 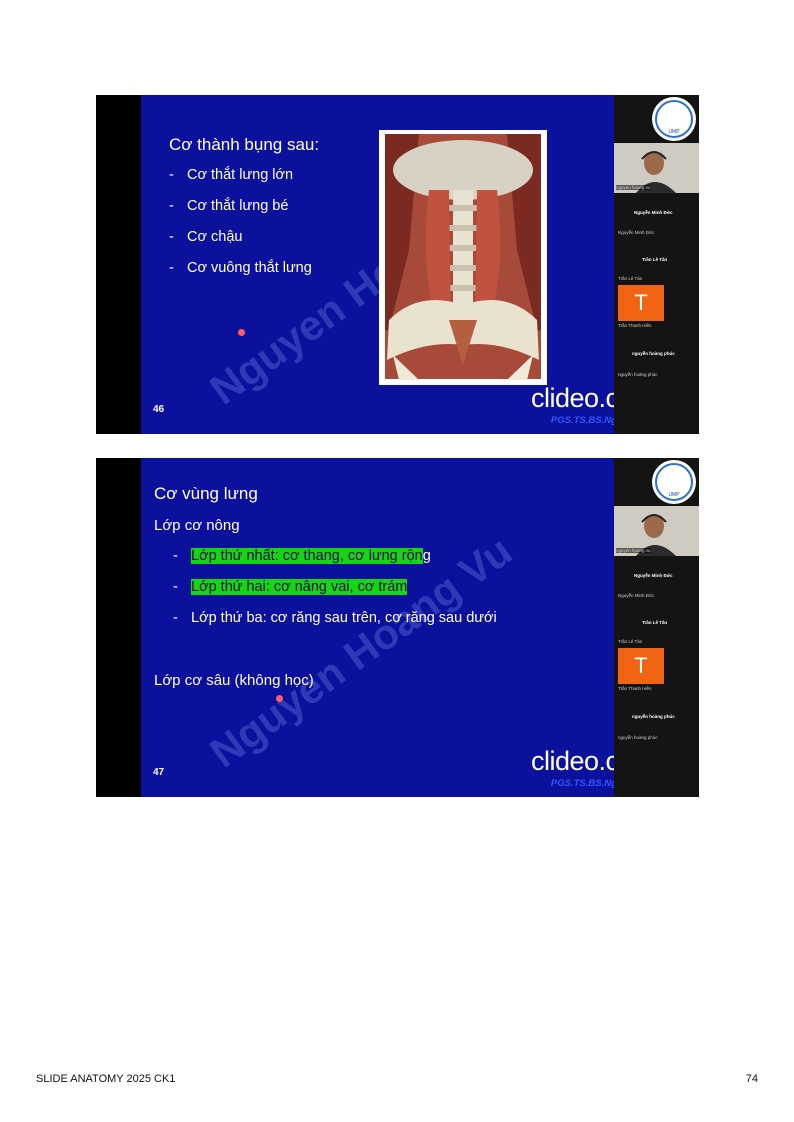 I want to click on muscle-illustration-icon, so click(x=463, y=257).